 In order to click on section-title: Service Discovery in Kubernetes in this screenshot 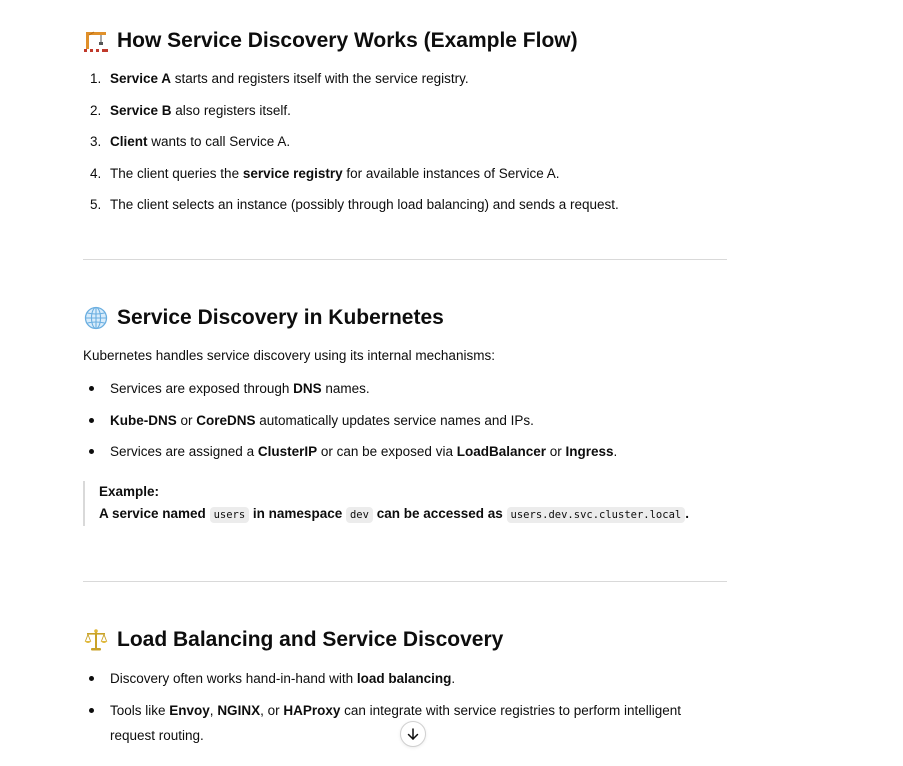, I will do `click(280, 317)`.